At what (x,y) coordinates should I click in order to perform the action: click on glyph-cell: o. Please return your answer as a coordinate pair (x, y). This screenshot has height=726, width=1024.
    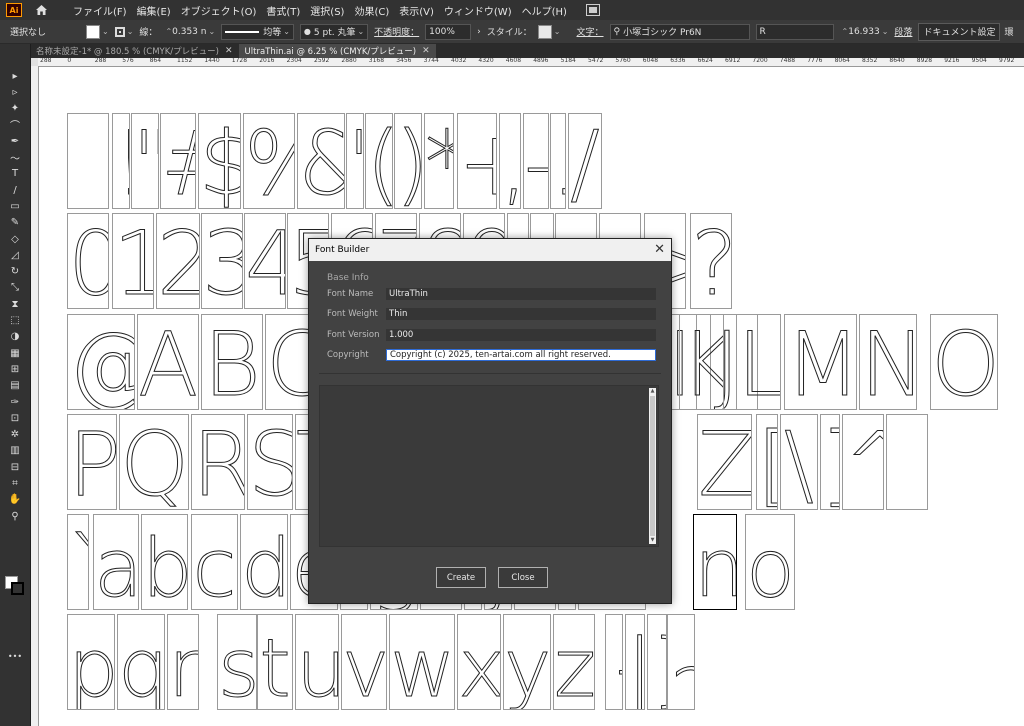
    Looking at the image, I should click on (770, 562).